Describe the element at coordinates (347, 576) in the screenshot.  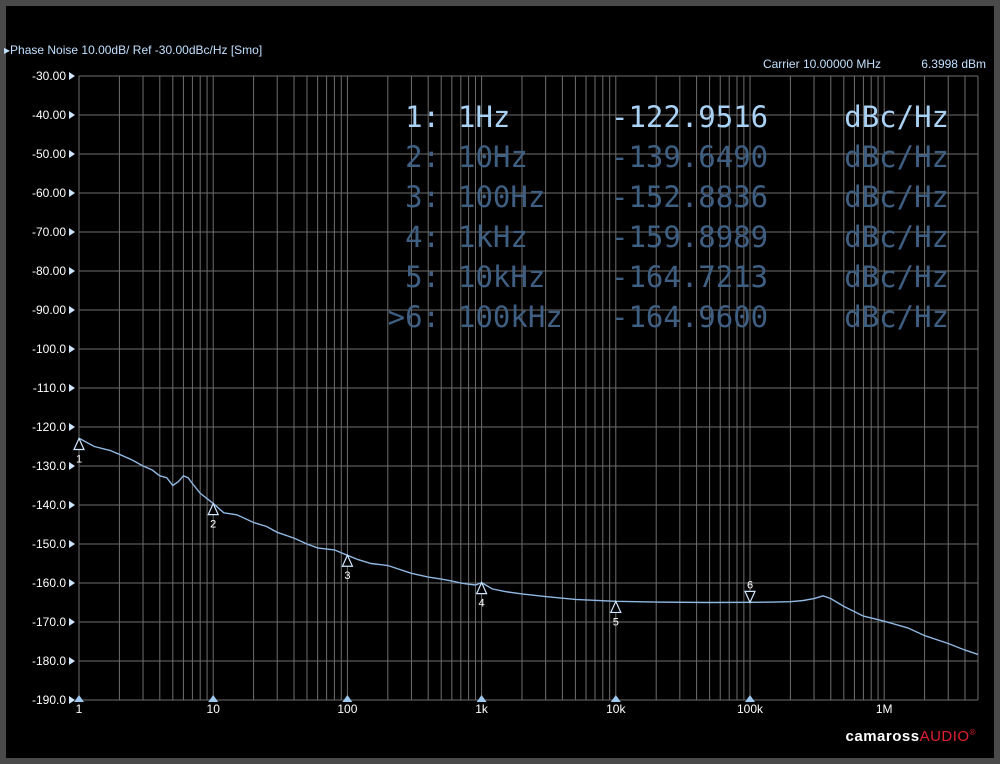
I see `marker-label: 3` at that location.